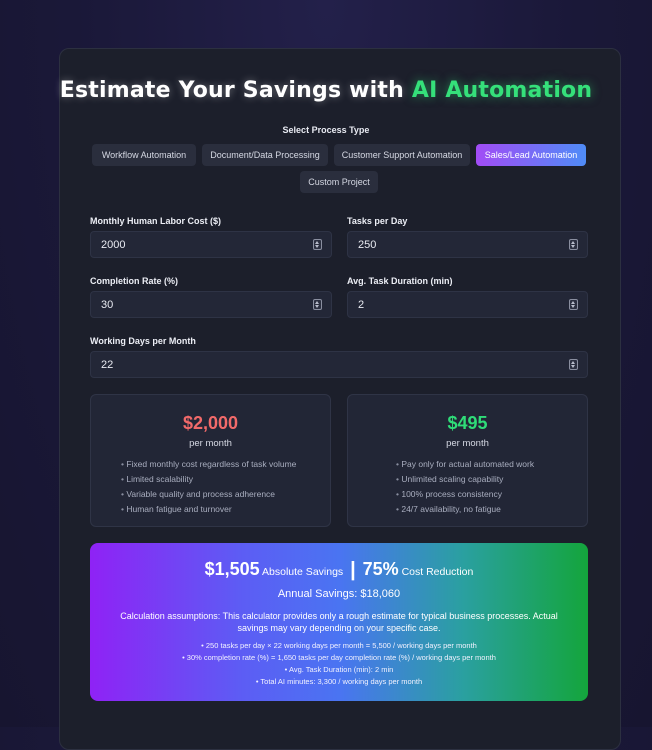  Describe the element at coordinates (467, 423) in the screenshot. I see `ai-cost-price: $495` at that location.